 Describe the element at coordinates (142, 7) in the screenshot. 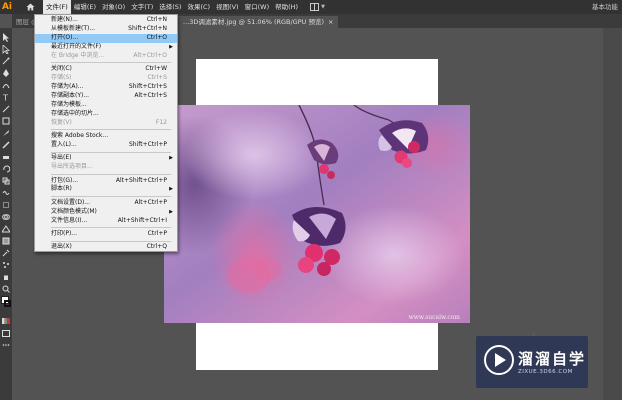

I see `menu-type: 文字(T)` at that location.